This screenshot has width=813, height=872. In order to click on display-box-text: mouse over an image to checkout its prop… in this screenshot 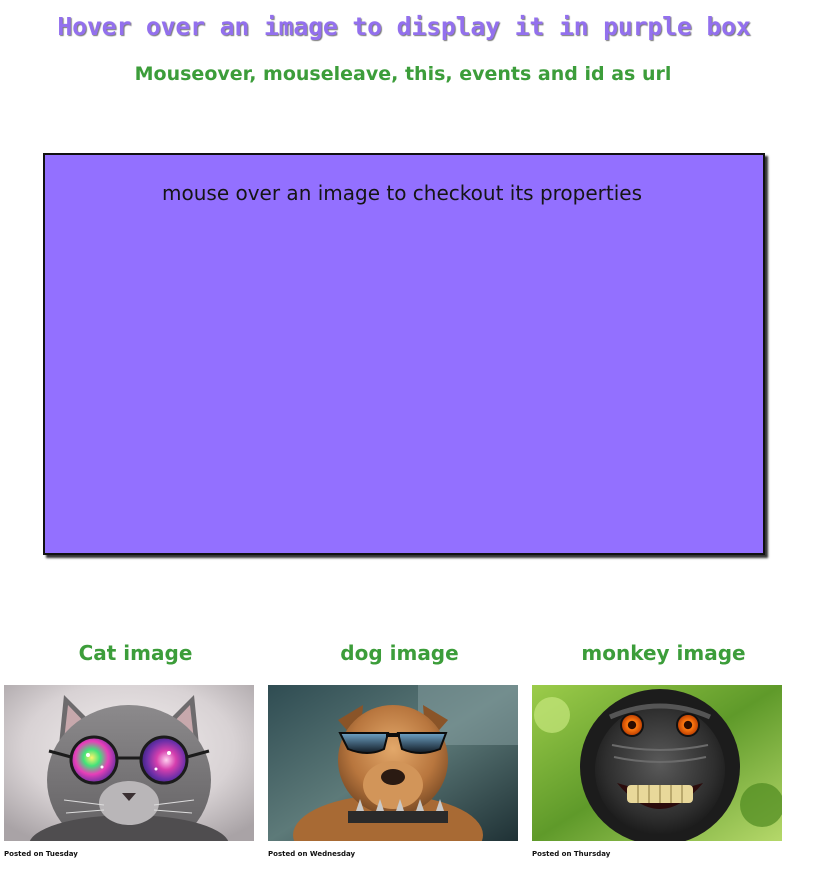, I will do `click(402, 193)`.